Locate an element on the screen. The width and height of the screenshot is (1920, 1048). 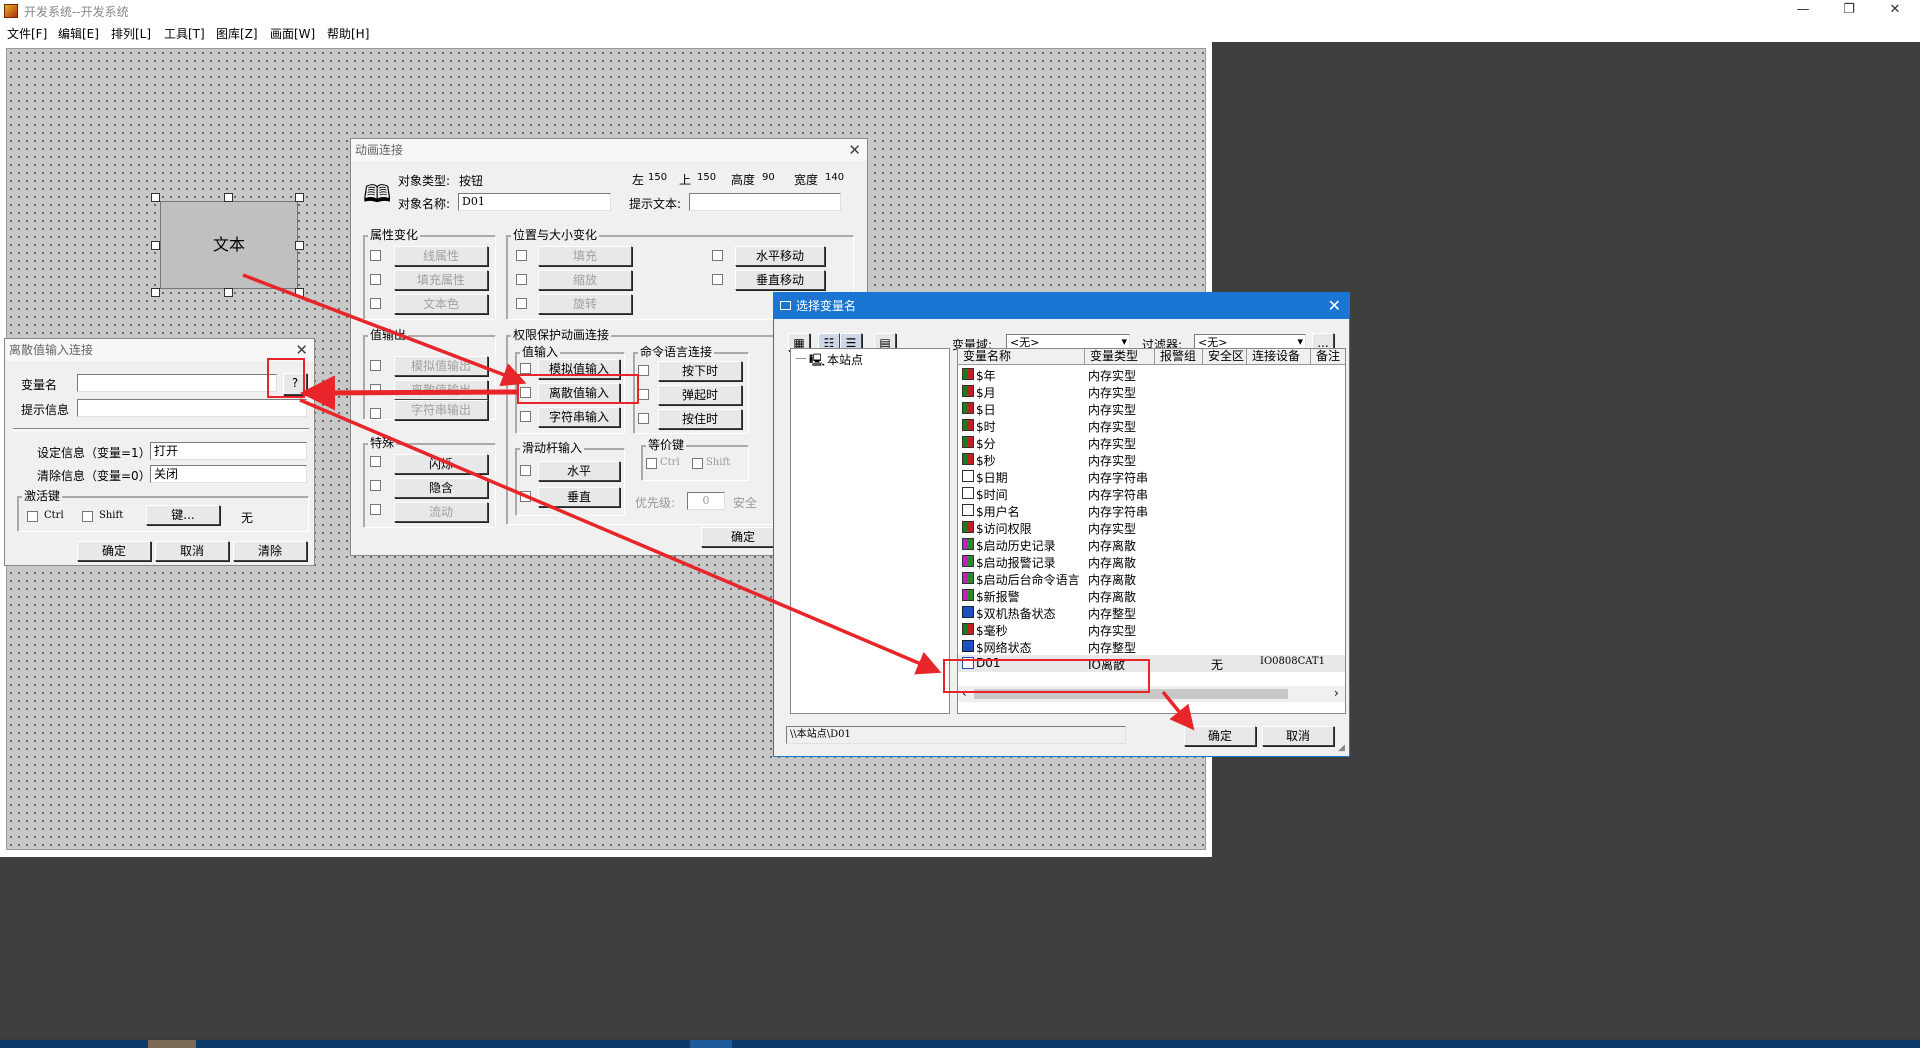
arrow-to-browse-button is located at coordinates (409, 393).